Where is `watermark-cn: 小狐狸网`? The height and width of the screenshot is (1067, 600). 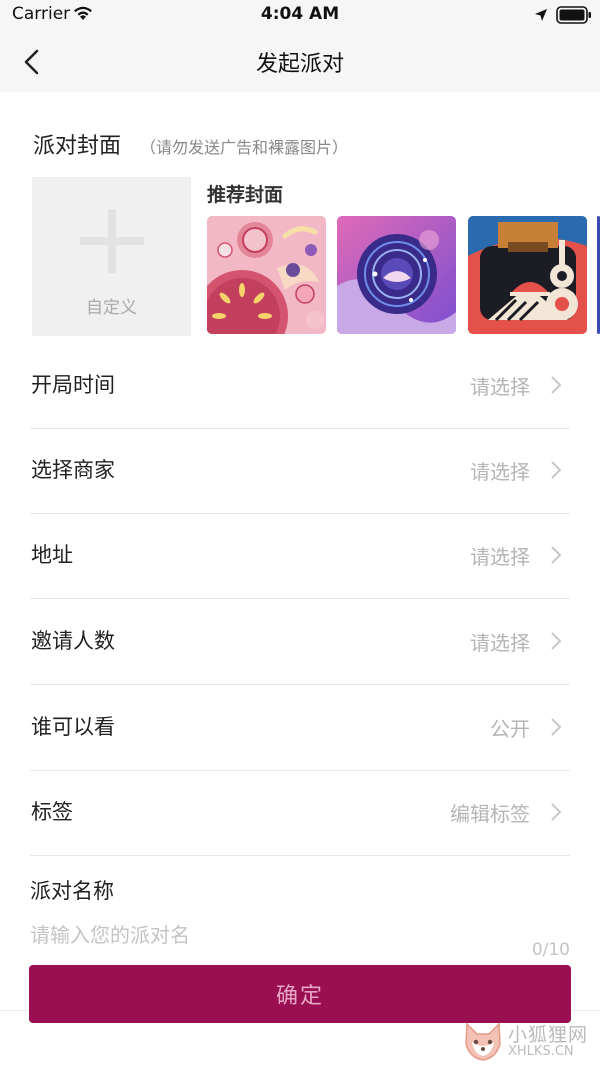 watermark-cn: 小狐狸网 is located at coordinates (548, 1035).